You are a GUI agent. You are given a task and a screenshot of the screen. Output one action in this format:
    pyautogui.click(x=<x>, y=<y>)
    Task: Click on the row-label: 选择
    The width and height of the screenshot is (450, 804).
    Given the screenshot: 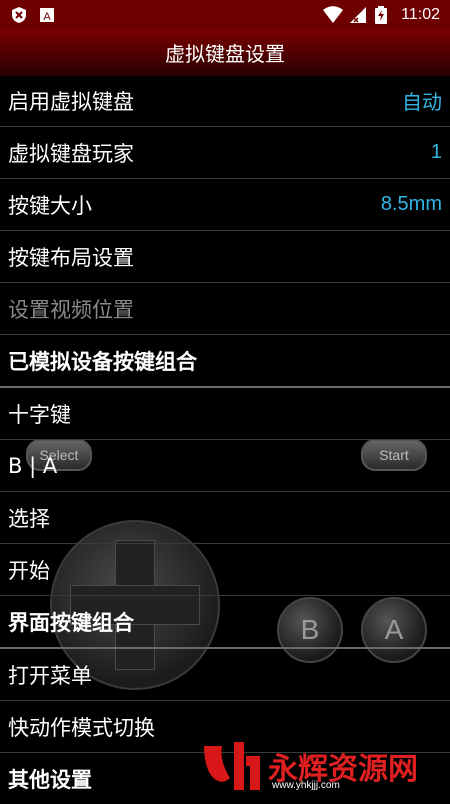 What is the action you would take?
    pyautogui.click(x=29, y=518)
    